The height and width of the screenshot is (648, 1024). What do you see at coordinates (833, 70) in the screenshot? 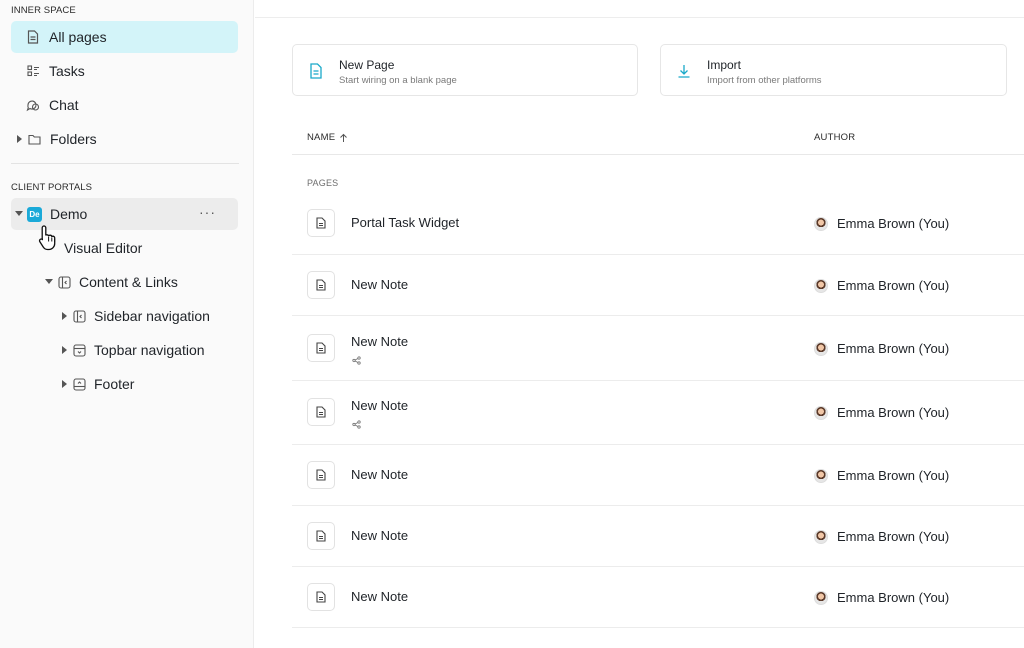
I see `import-card: Import Import from other platforms` at bounding box center [833, 70].